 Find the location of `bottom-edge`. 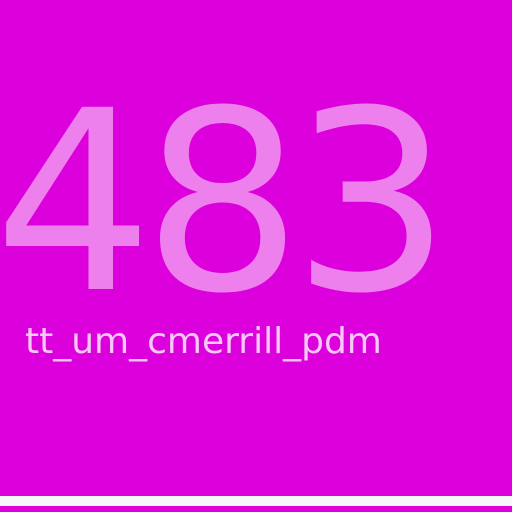

bottom-edge is located at coordinates (256, 509).